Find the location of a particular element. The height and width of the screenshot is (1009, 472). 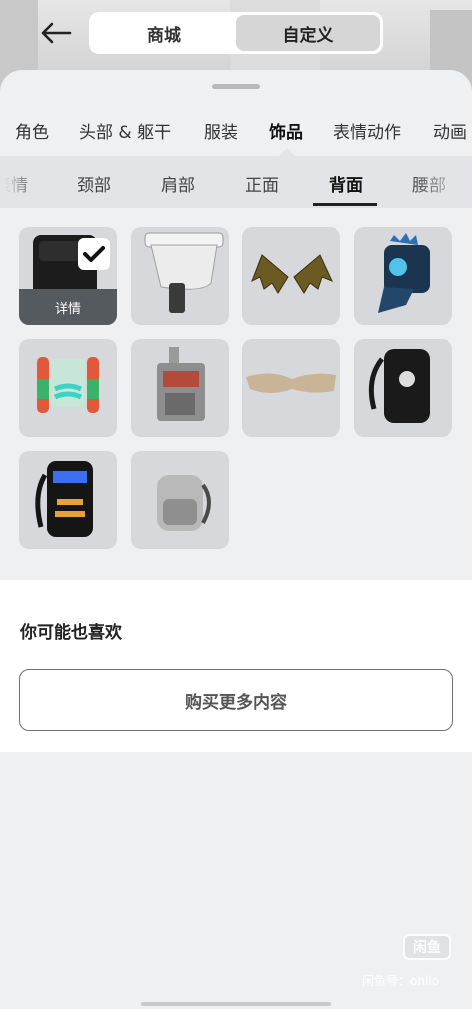

fade-left is located at coordinates (20, 182).